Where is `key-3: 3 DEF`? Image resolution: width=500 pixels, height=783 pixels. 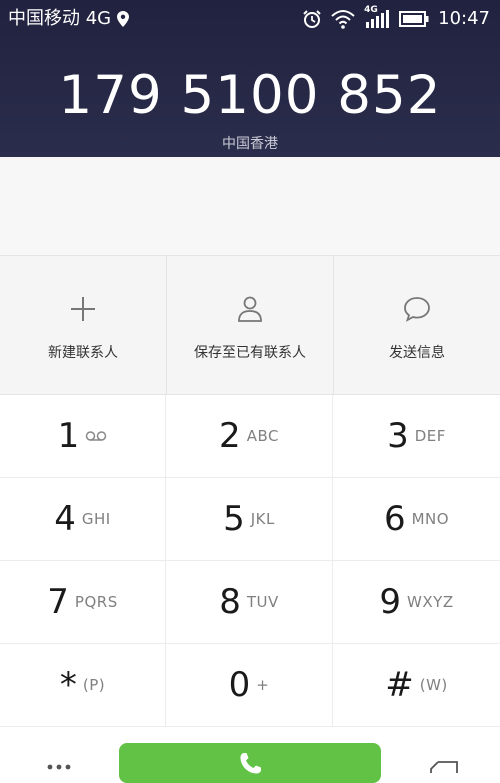
key-3: 3 DEF is located at coordinates (416, 436).